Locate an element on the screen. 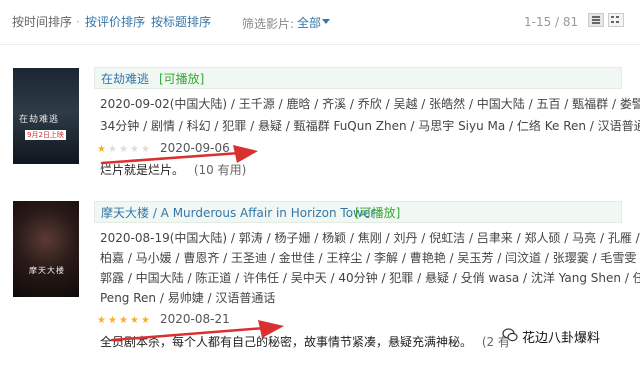 This screenshot has height=367, width=640. movie-meta-line: Peng Ren / 易帅婕 / 汉语普通话 is located at coordinates (188, 298).